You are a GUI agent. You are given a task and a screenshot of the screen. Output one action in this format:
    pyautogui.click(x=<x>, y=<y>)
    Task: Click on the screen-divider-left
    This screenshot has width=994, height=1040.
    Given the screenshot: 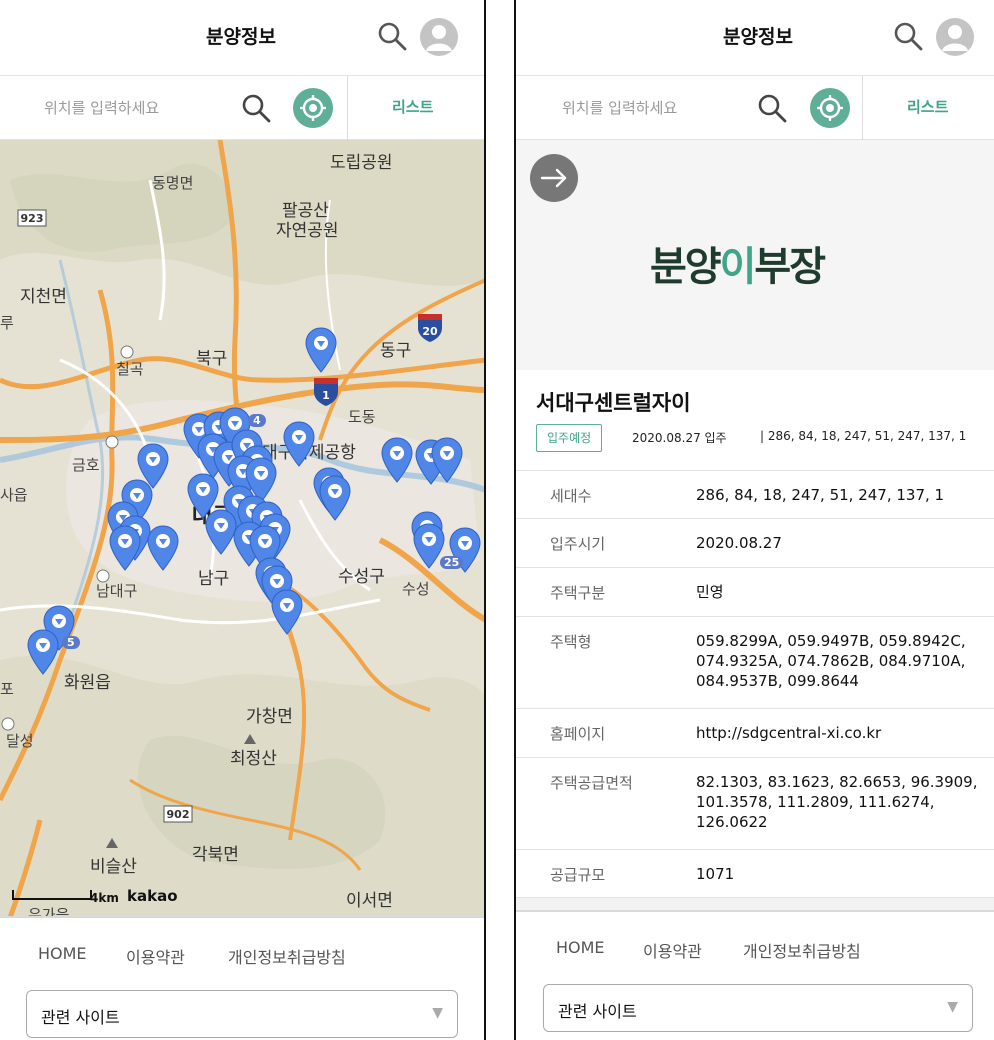 What is the action you would take?
    pyautogui.click(x=485, y=520)
    